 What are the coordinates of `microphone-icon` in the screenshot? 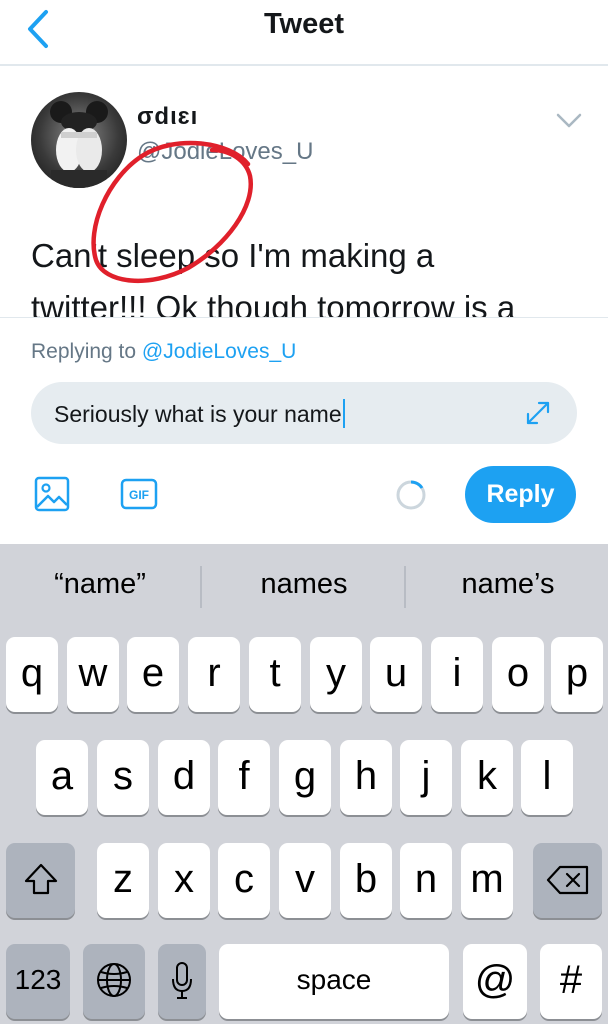 It's located at (182, 980).